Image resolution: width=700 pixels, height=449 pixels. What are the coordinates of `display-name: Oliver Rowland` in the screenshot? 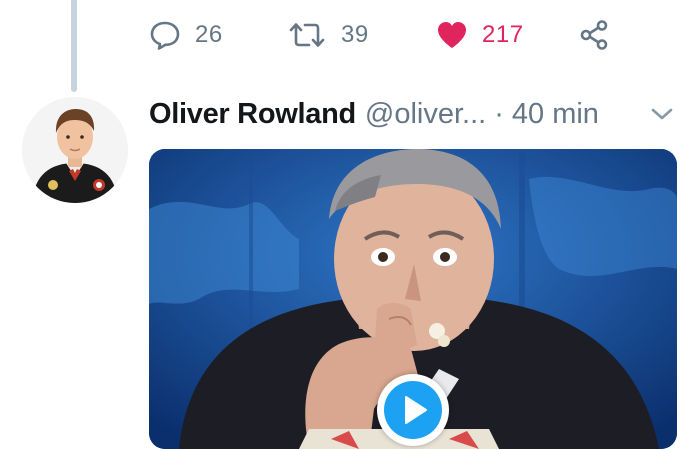 It's located at (252, 114).